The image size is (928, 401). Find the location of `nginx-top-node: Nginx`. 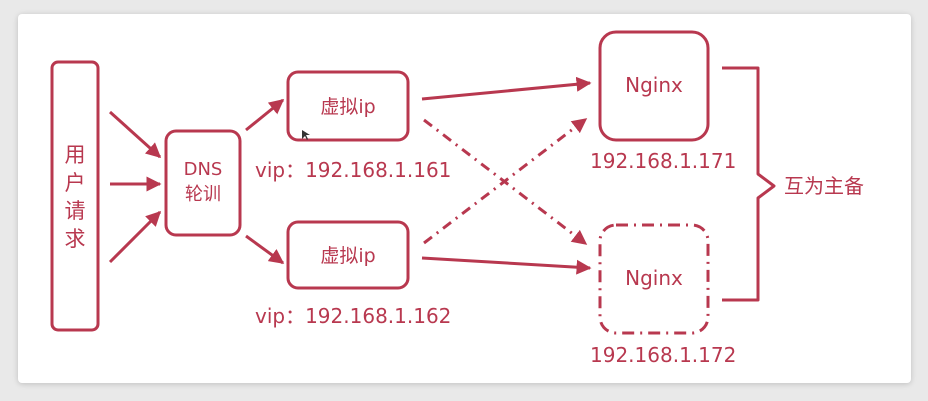

nginx-top-node: Nginx is located at coordinates (654, 86).